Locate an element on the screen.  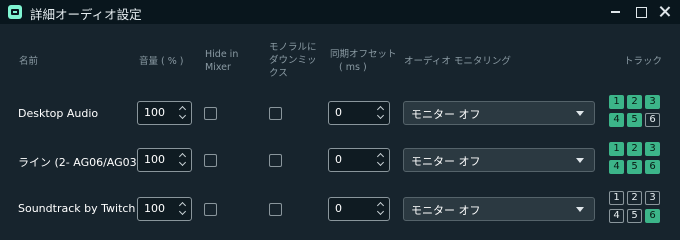
title-bar: 詳細オーディオ設定 is located at coordinates (340, 12).